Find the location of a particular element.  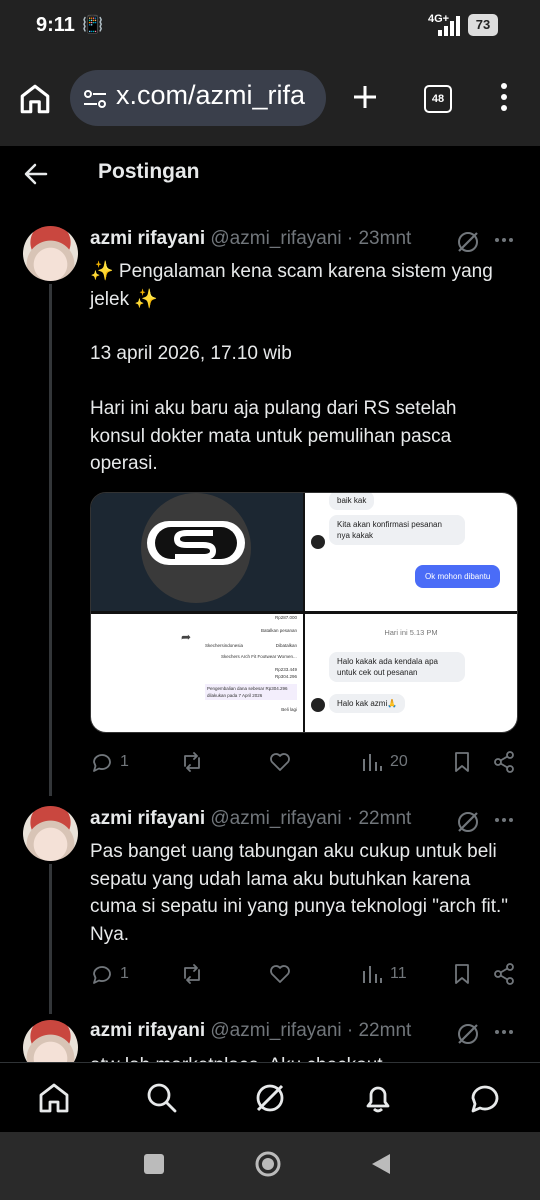

order-price: Rp233.449 is located at coordinates (285, 669).